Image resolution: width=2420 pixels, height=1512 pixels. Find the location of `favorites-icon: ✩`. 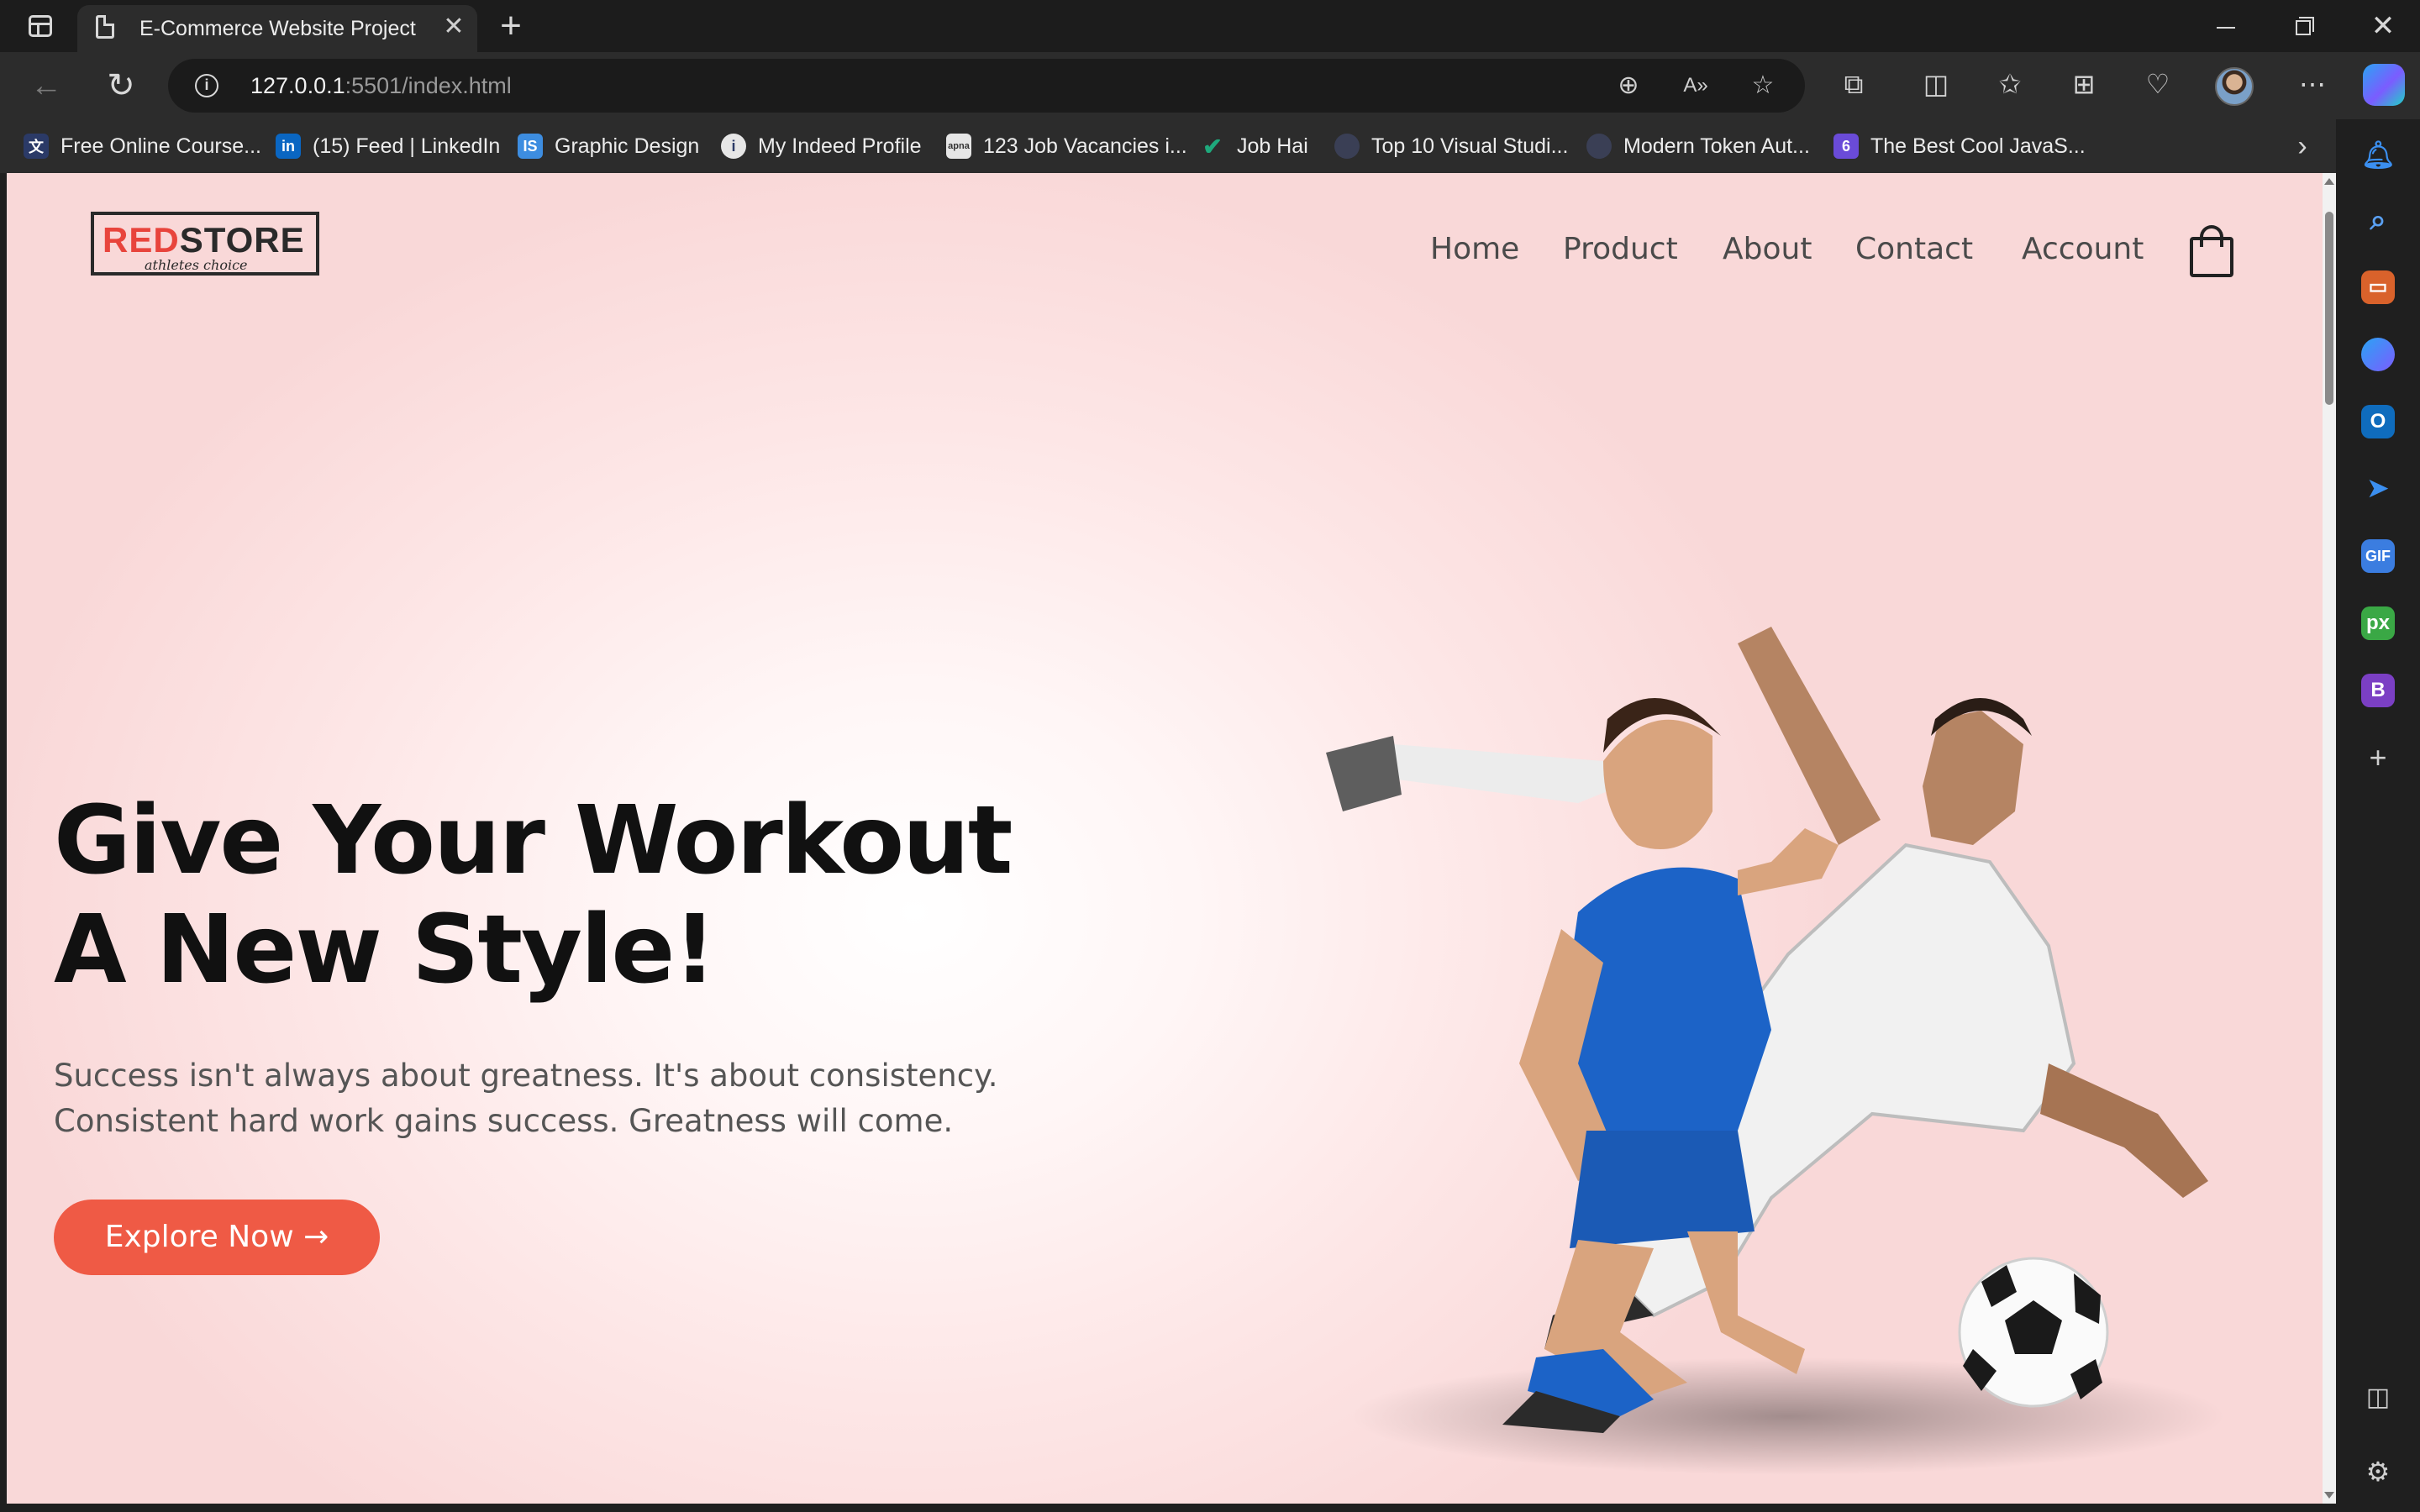

favorites-icon: ✩ is located at coordinates (2010, 84).